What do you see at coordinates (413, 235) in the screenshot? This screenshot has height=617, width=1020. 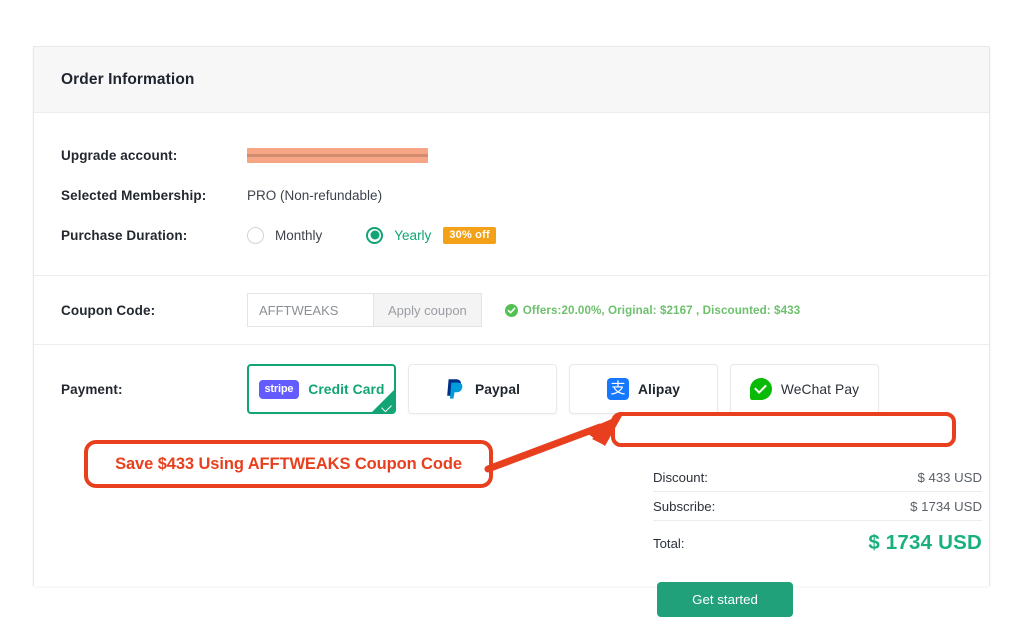 I see `radio-yearly-label: Yearly` at bounding box center [413, 235].